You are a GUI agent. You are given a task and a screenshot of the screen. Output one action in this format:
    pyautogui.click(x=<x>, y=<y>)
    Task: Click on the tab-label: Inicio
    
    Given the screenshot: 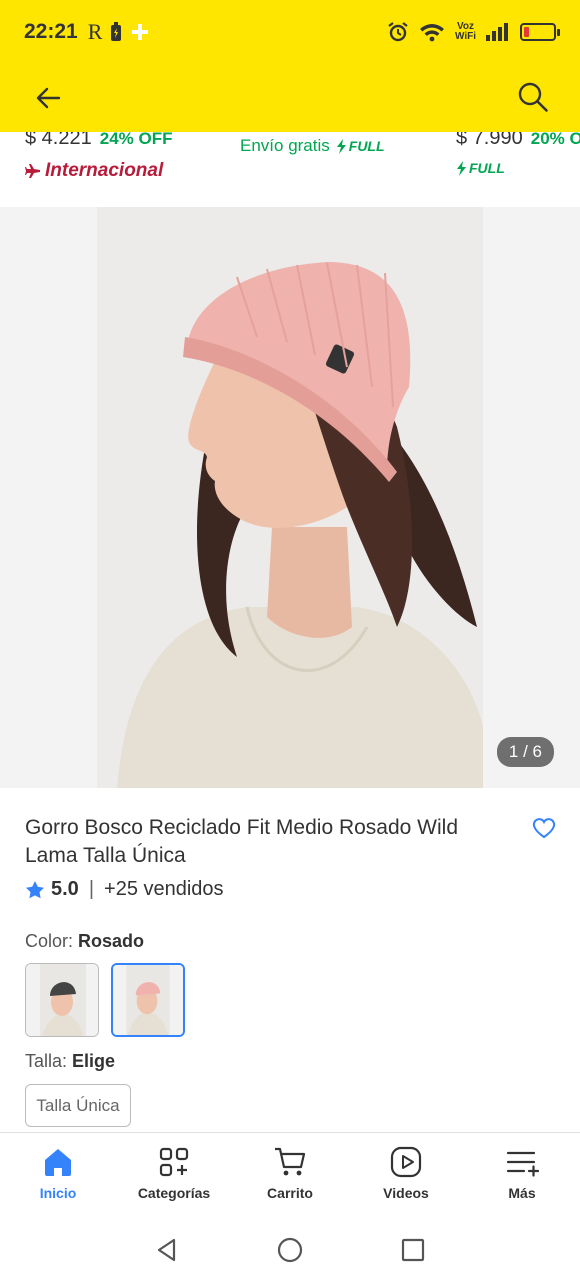 What is the action you would take?
    pyautogui.click(x=58, y=1193)
    